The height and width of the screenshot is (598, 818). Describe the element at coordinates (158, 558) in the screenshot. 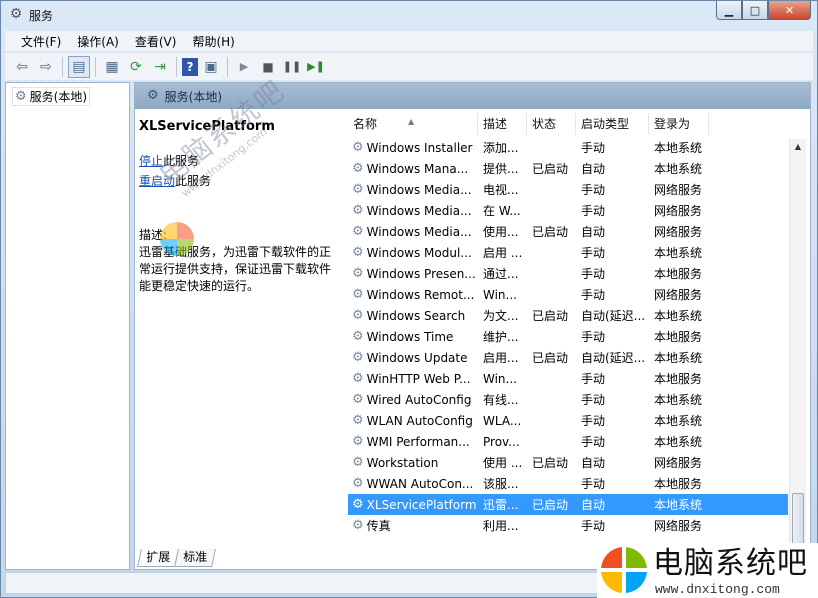

I see `tab-extended: 扩展` at that location.